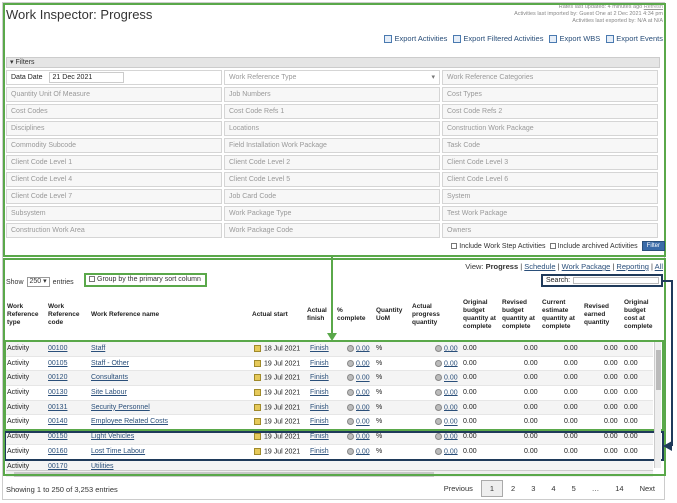  Describe the element at coordinates (114, 196) in the screenshot. I see `filter-client-code-7: Client Code Level 7` at that location.